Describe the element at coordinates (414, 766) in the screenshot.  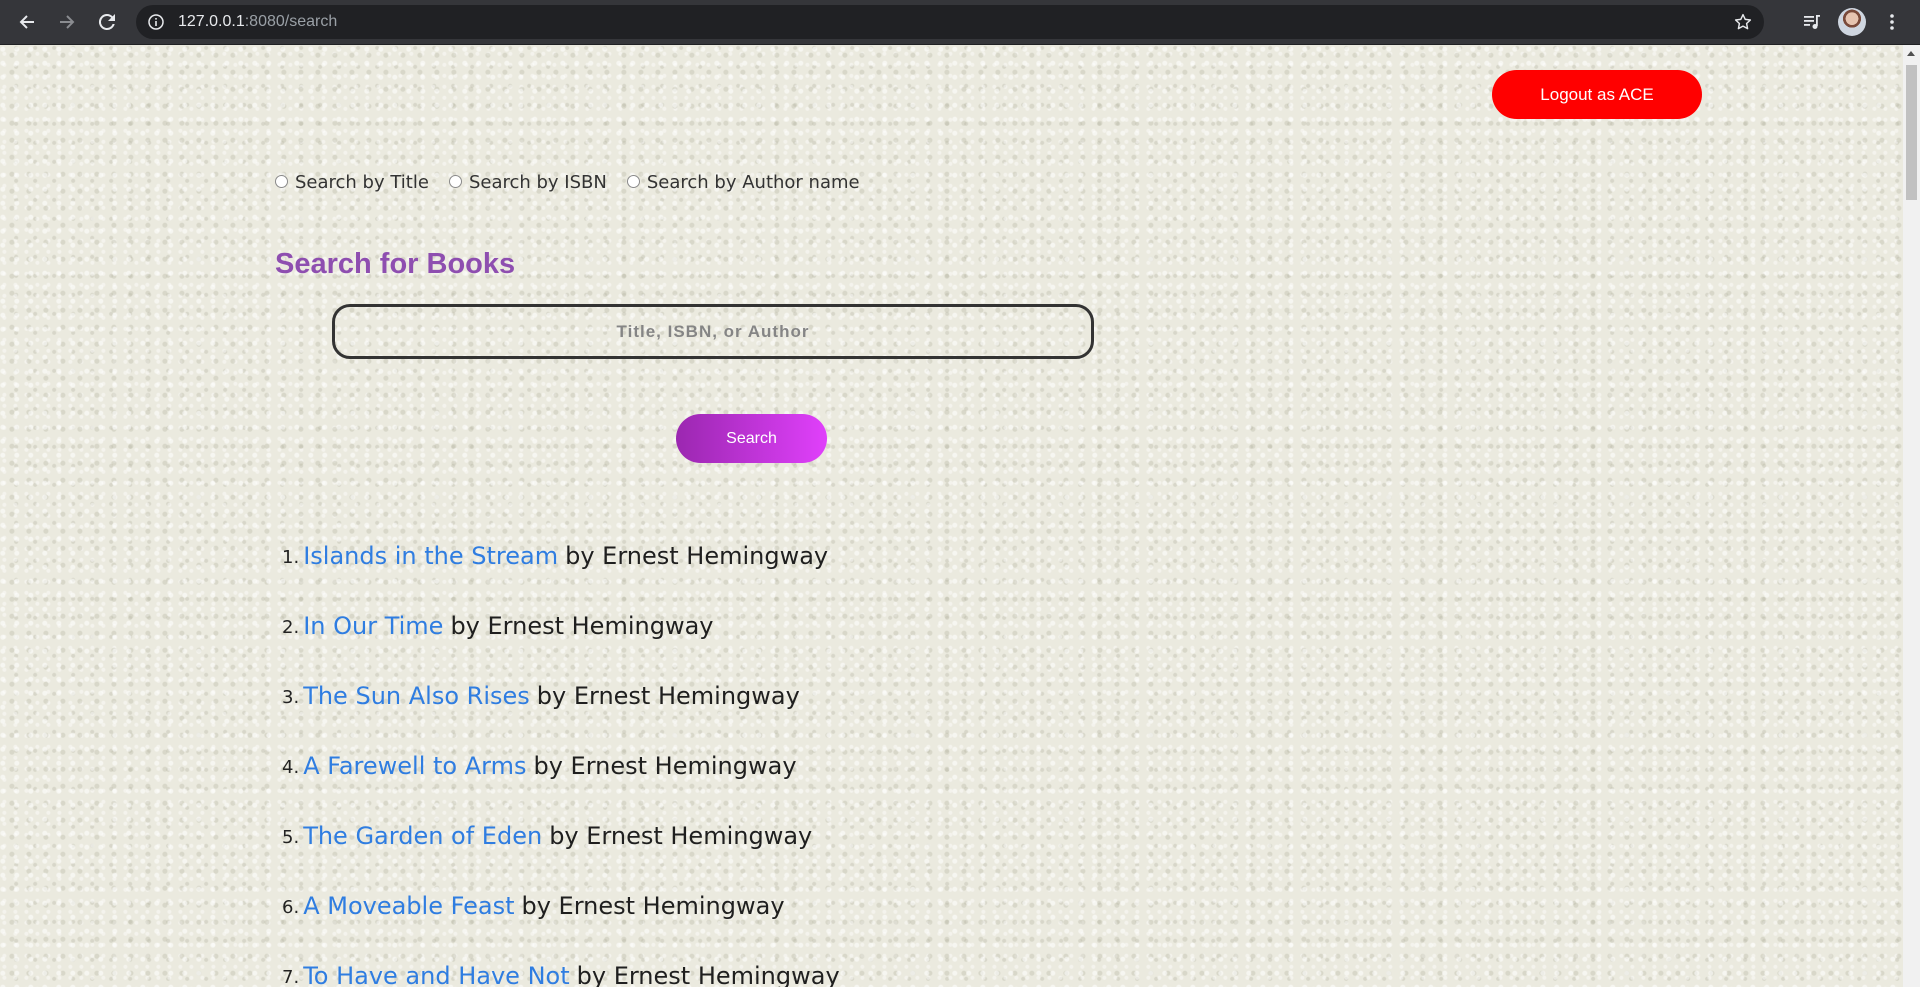
I see `book-title-link: A Farewell to Arms` at that location.